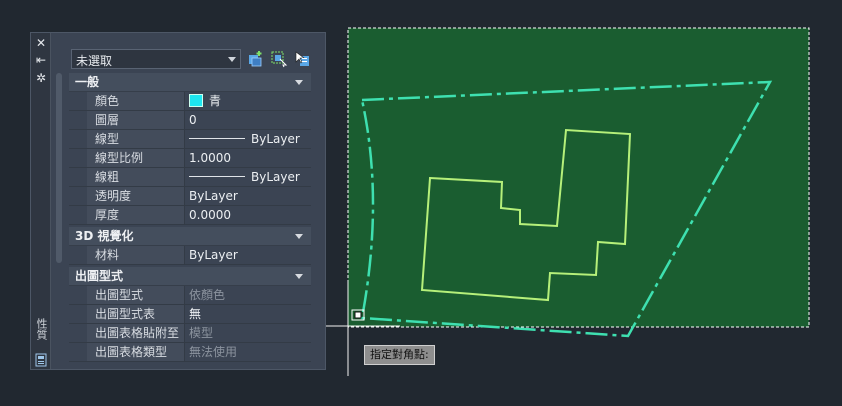 The image size is (842, 406). I want to click on property-label: 出圖表格類型, so click(136, 352).